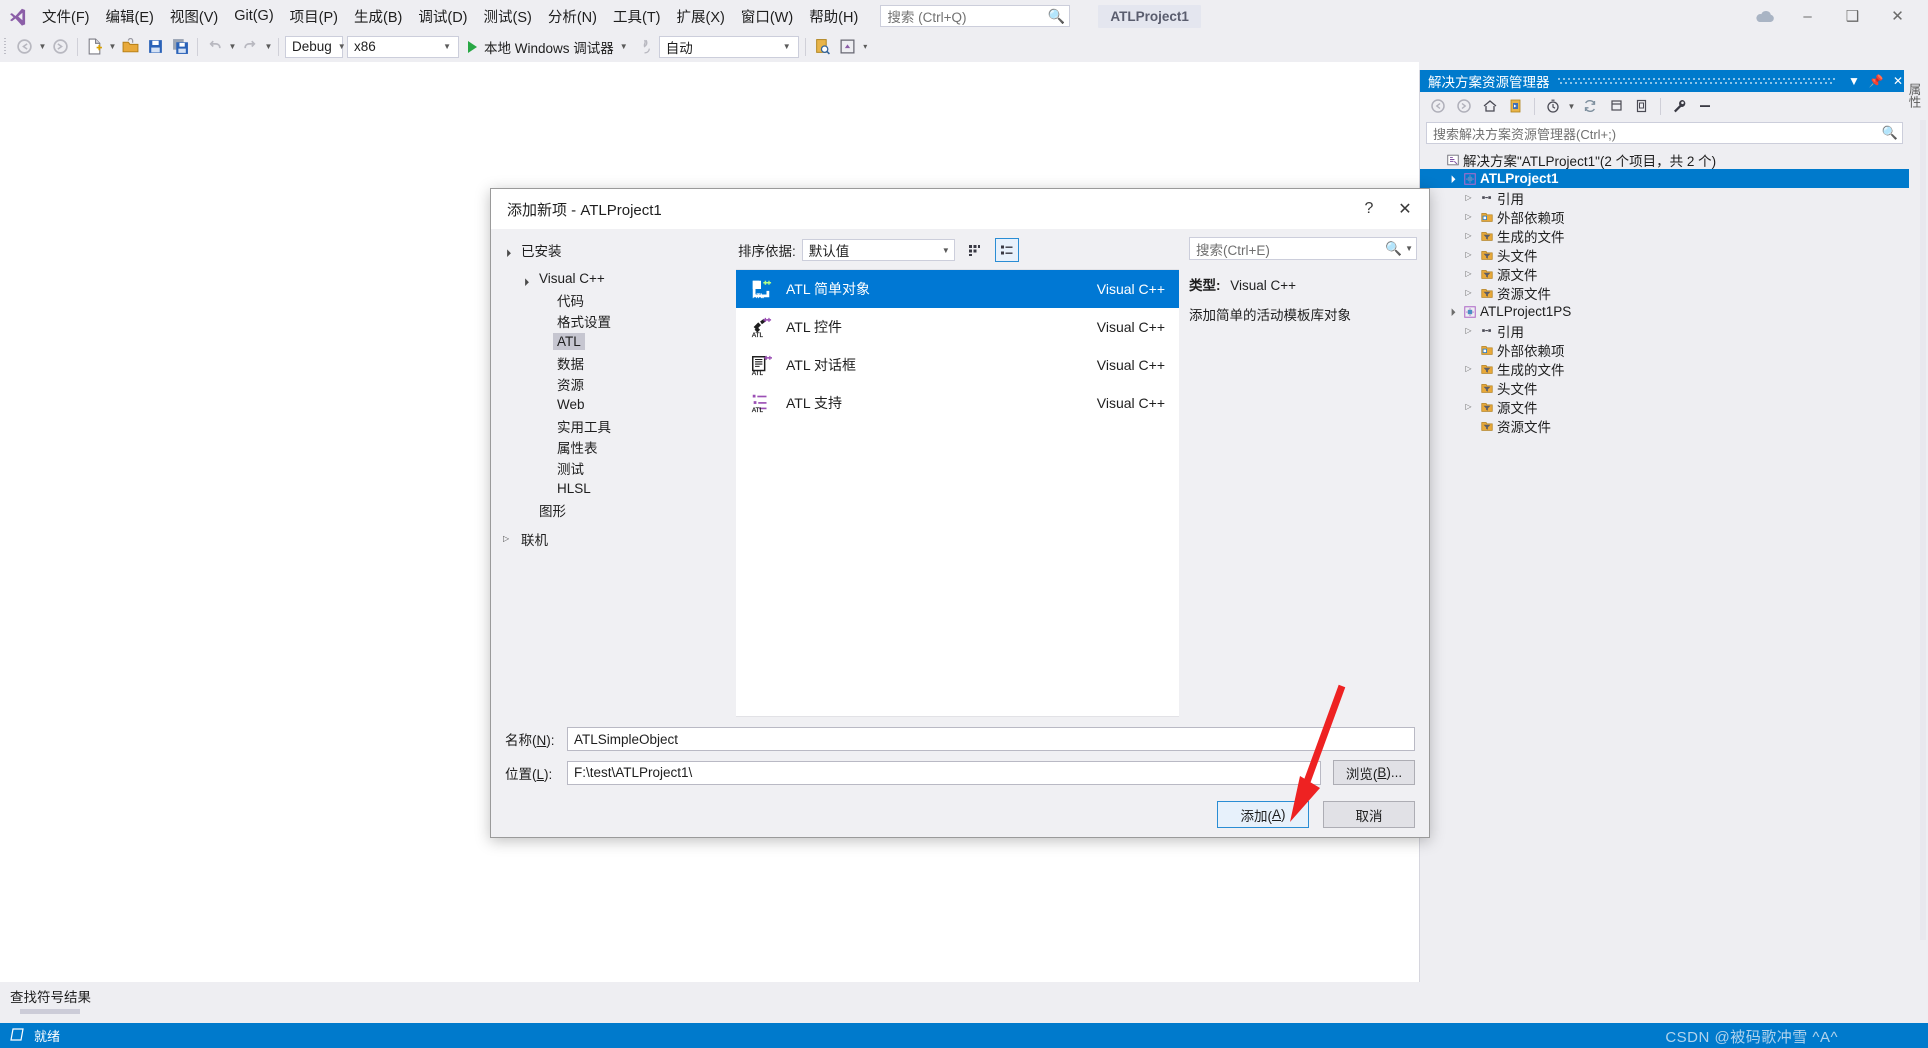  What do you see at coordinates (975, 16) in the screenshot?
I see `quick-search-input: 搜索 (Ctrl+Q) 🔍` at bounding box center [975, 16].